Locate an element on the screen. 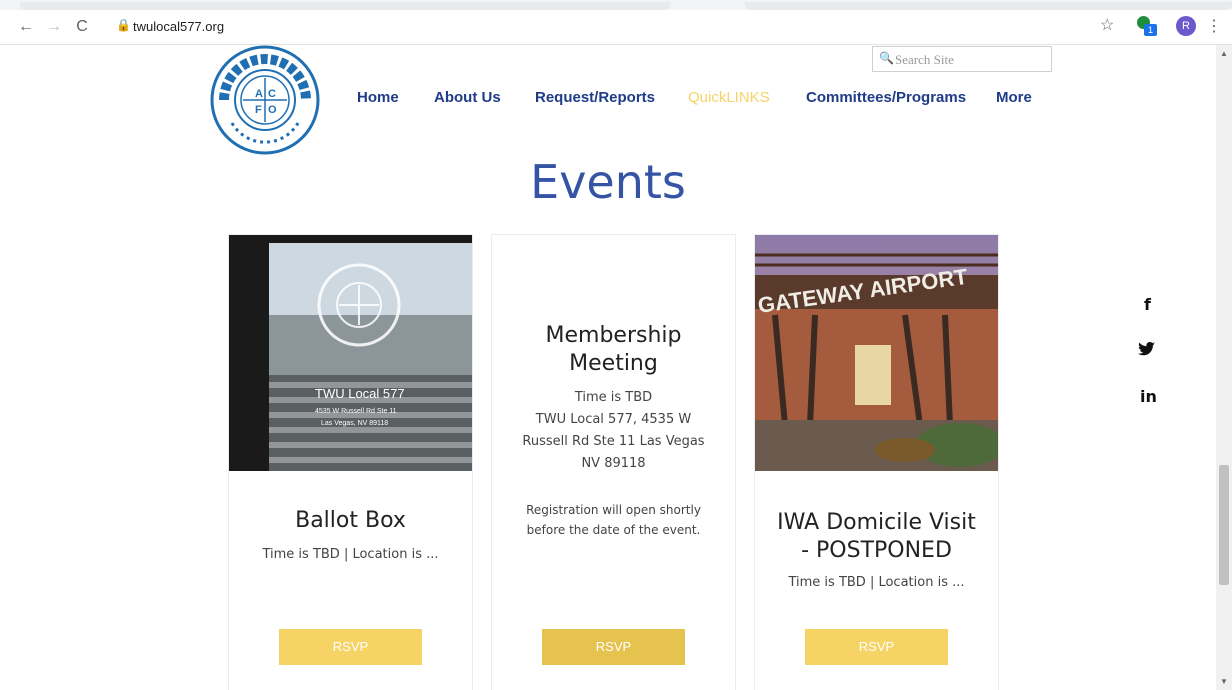 The width and height of the screenshot is (1232, 690). twu-logo: A C F O is located at coordinates (265, 100).